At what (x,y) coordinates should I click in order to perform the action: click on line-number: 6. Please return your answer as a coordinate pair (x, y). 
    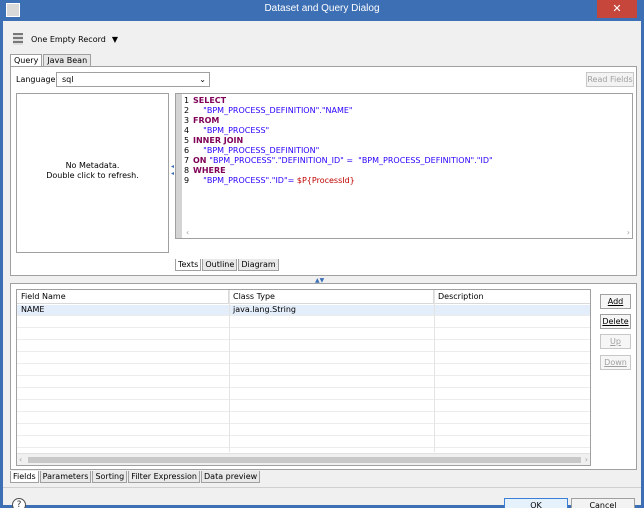
    Looking at the image, I should click on (187, 150).